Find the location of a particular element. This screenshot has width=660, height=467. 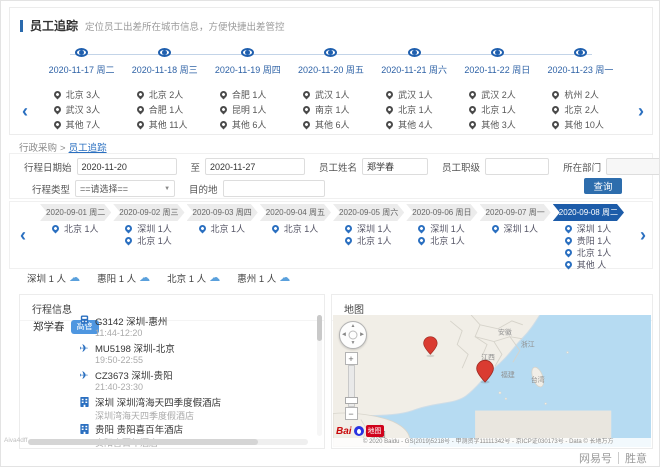

week-prev-icon: ‹ is located at coordinates (25, 111).